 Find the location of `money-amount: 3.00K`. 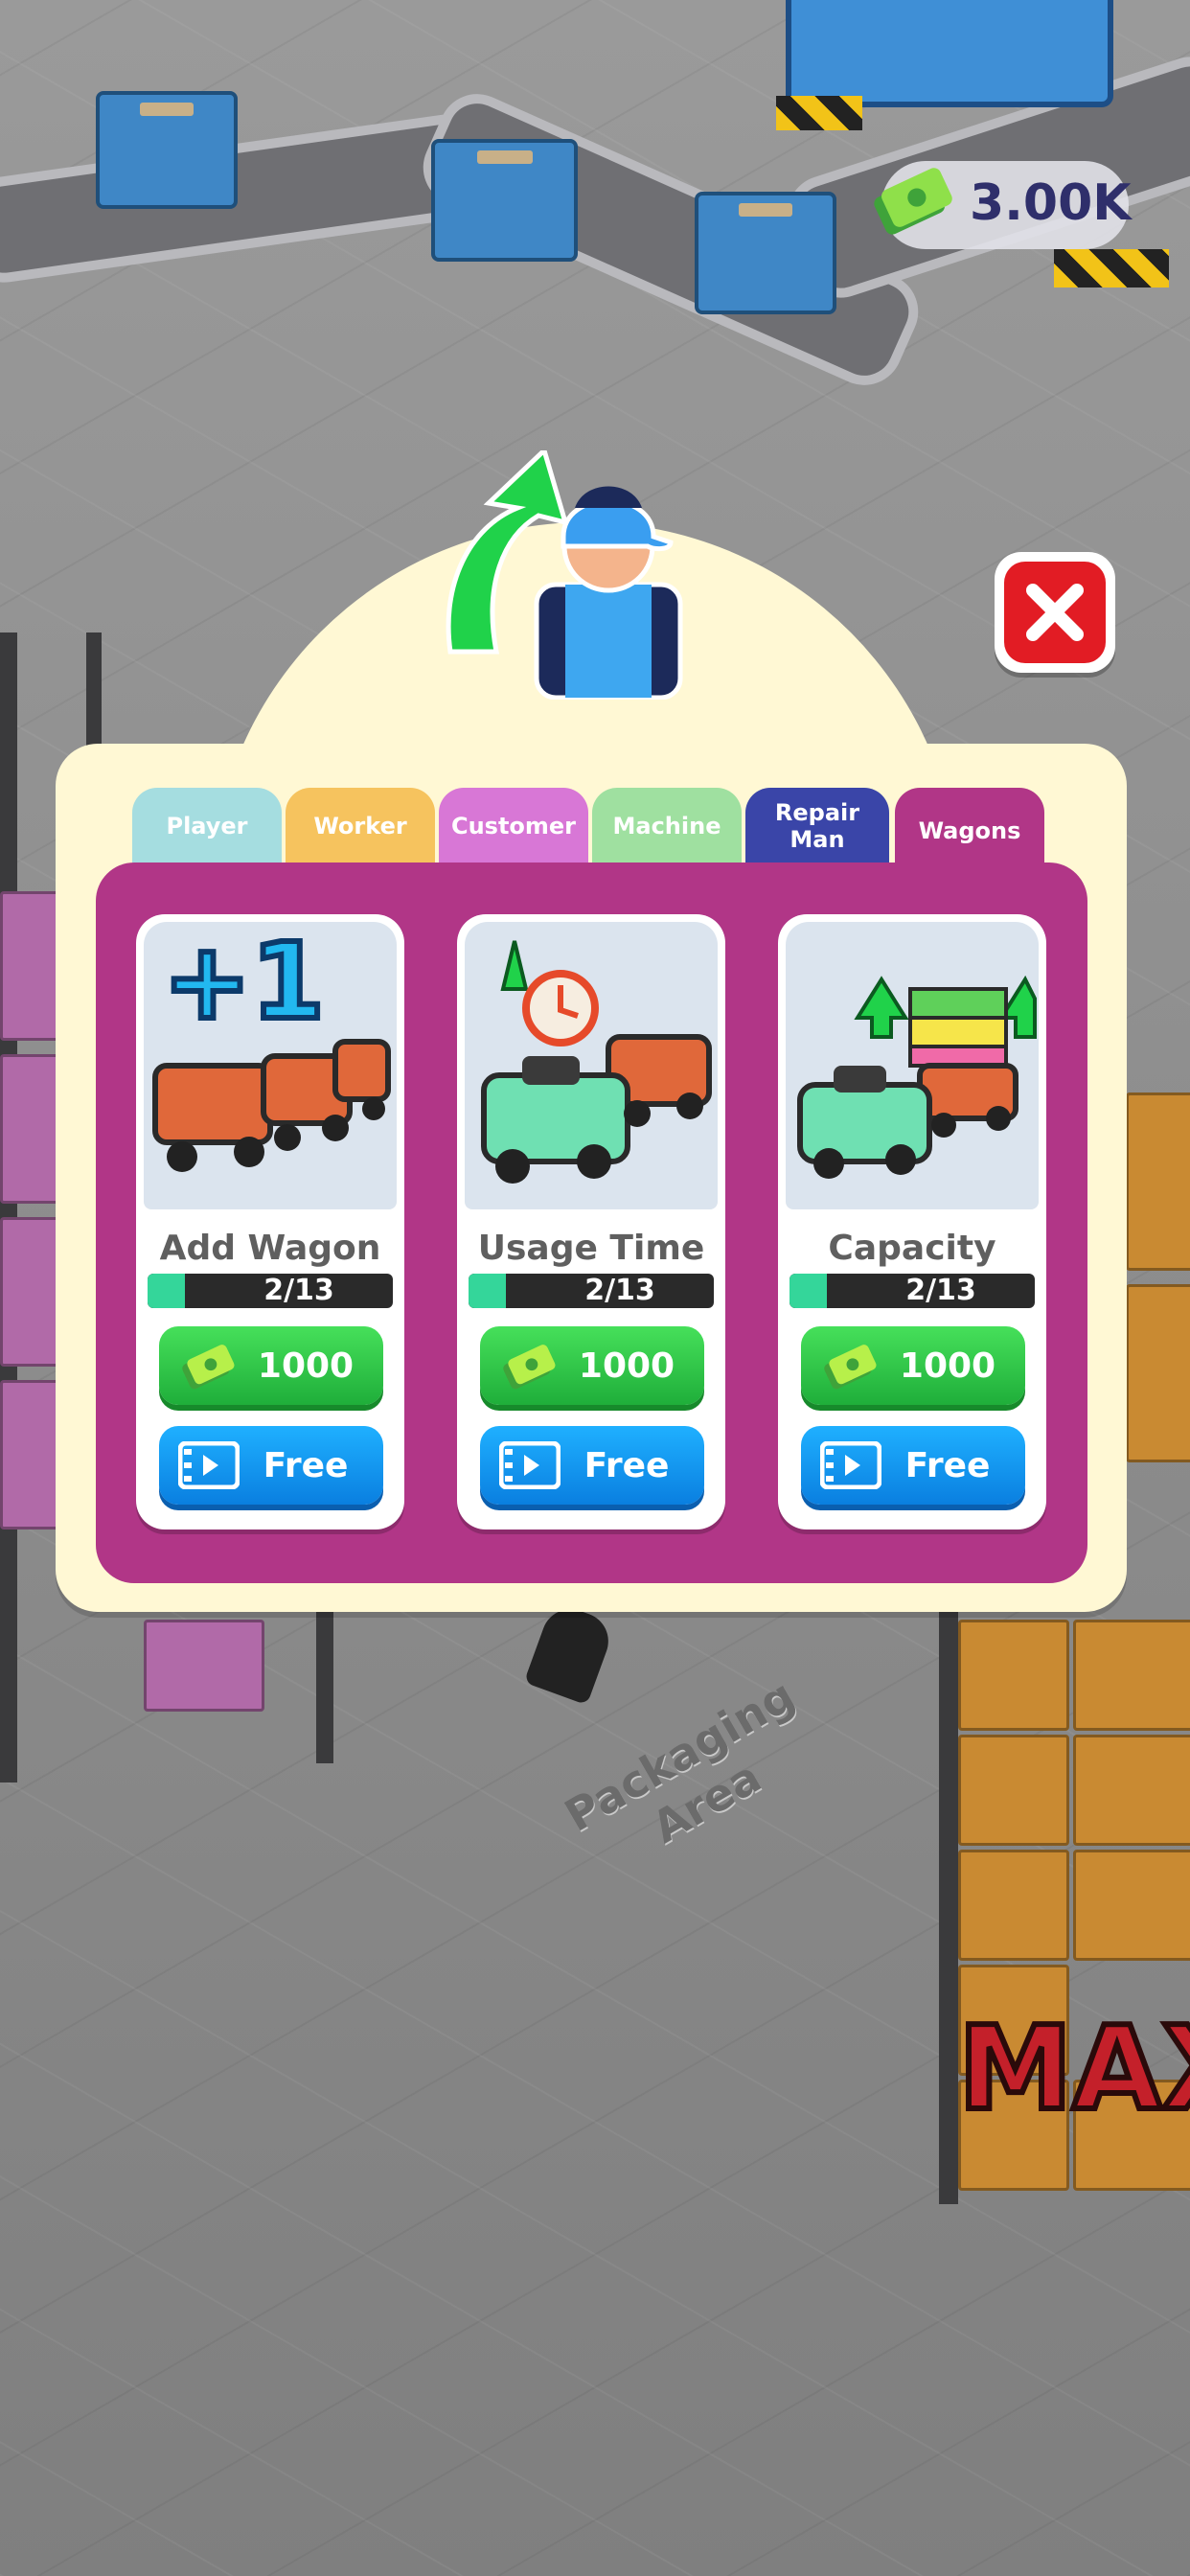

money-amount: 3.00K is located at coordinates (1051, 203).